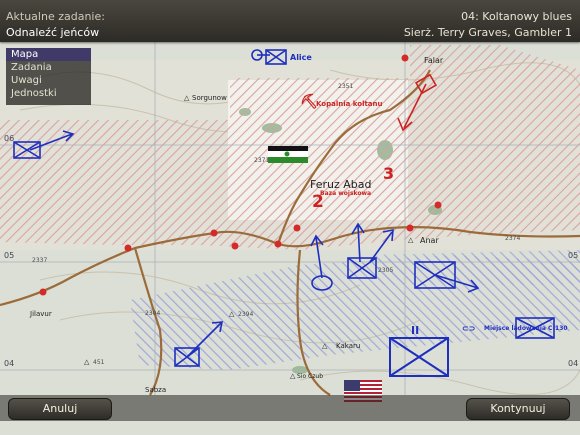 This screenshot has width=580, height=435. I want to click on task-caption: Aktualne zadanie:, so click(55, 16).